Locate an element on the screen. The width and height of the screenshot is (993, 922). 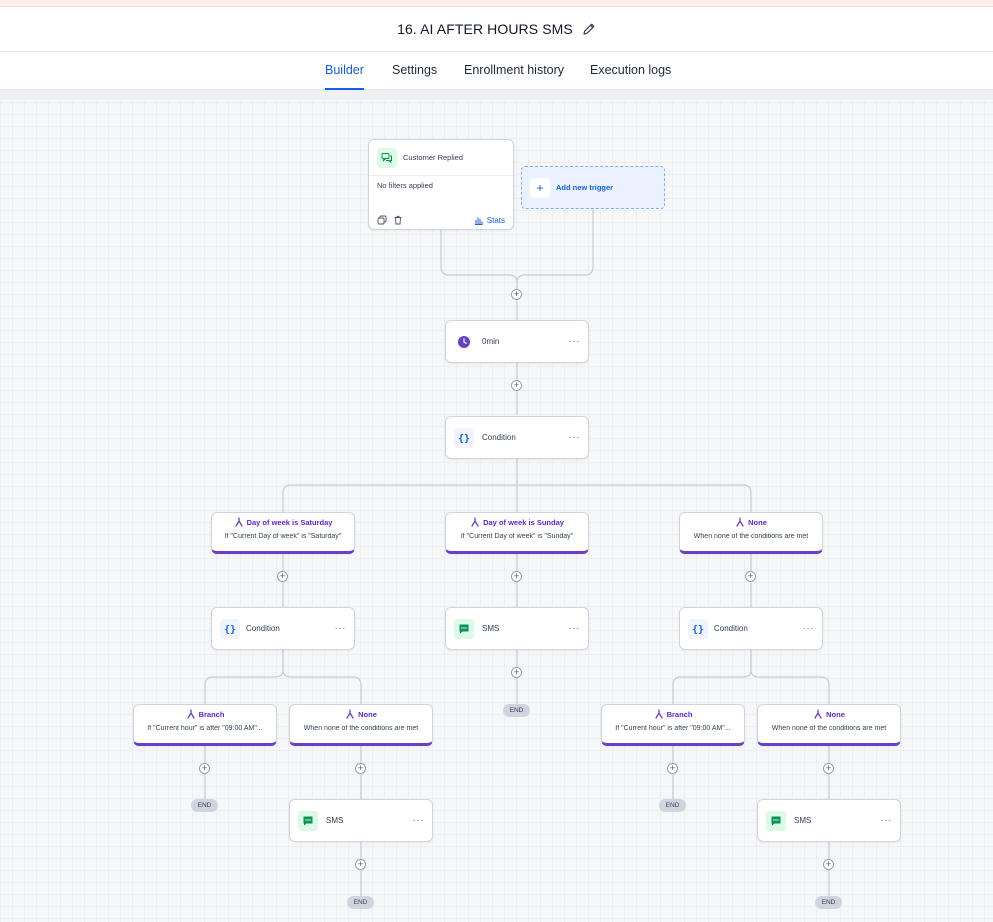
branch-title-row: Day of week is Saturday is located at coordinates (283, 522).